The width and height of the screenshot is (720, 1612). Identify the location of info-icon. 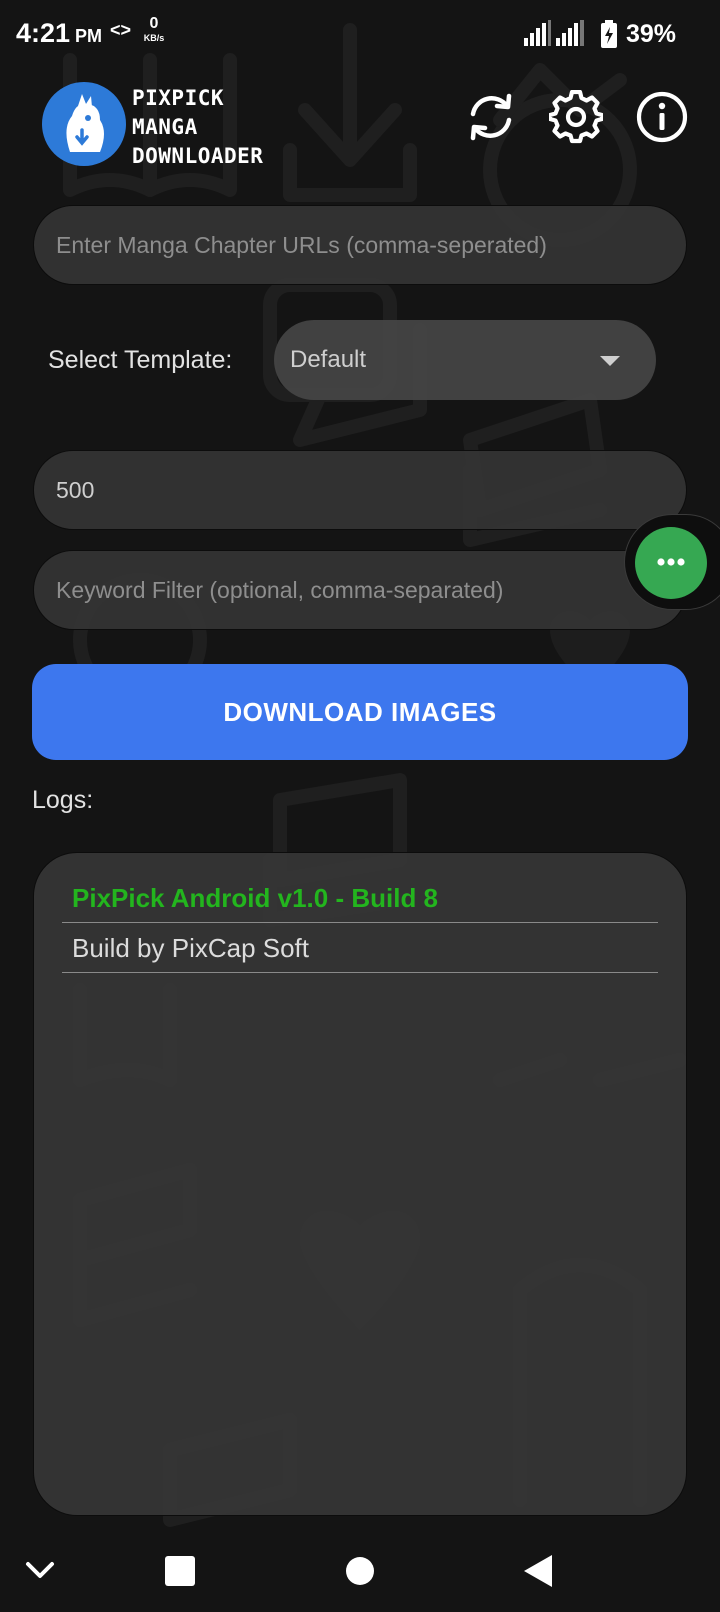
(662, 117).